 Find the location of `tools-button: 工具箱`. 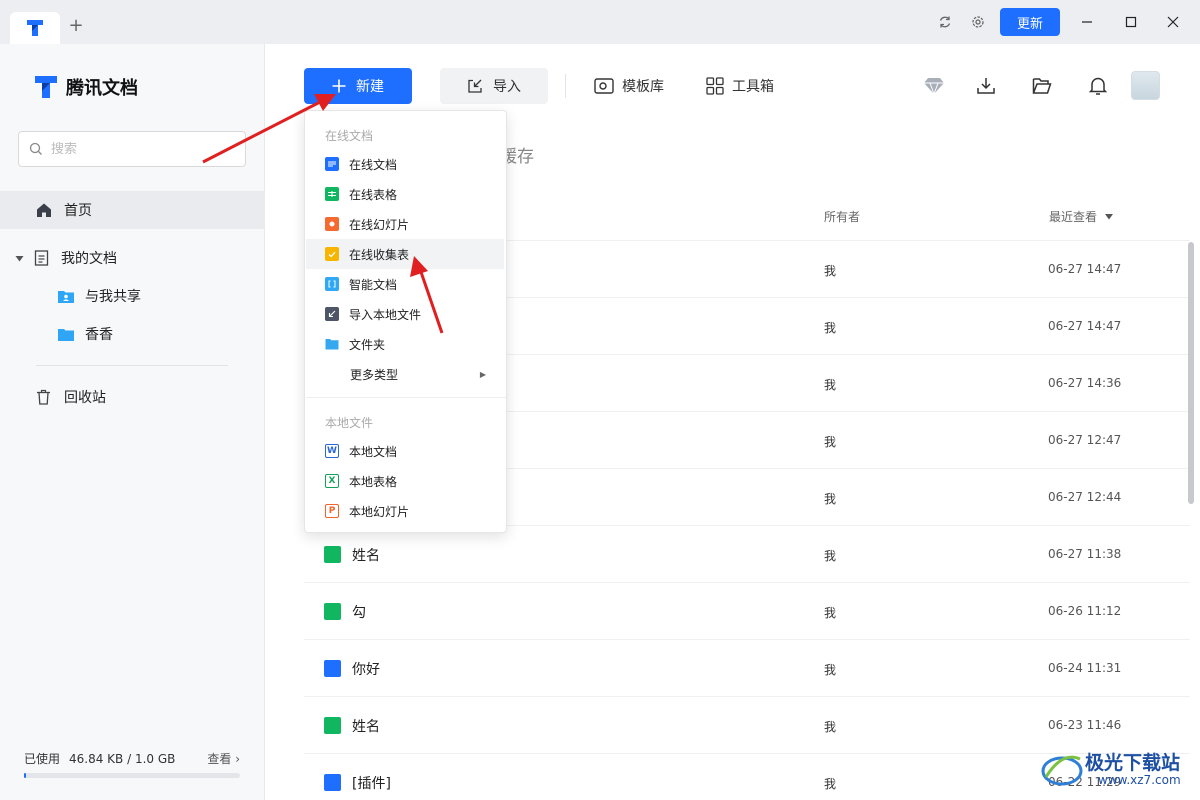

tools-button: 工具箱 is located at coordinates (740, 86).